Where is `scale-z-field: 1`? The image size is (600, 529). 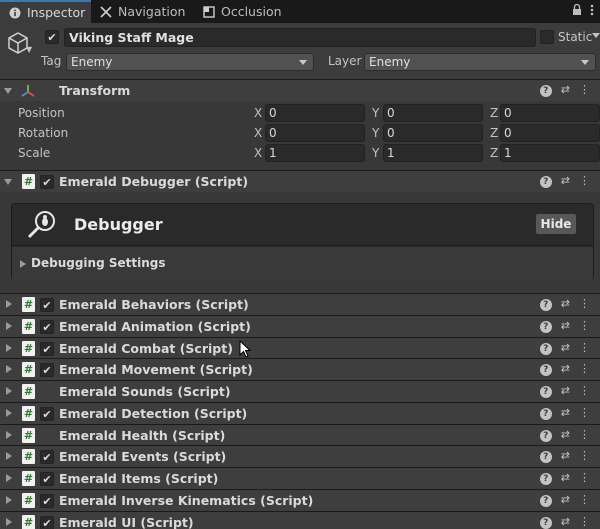 scale-z-field: 1 is located at coordinates (550, 153).